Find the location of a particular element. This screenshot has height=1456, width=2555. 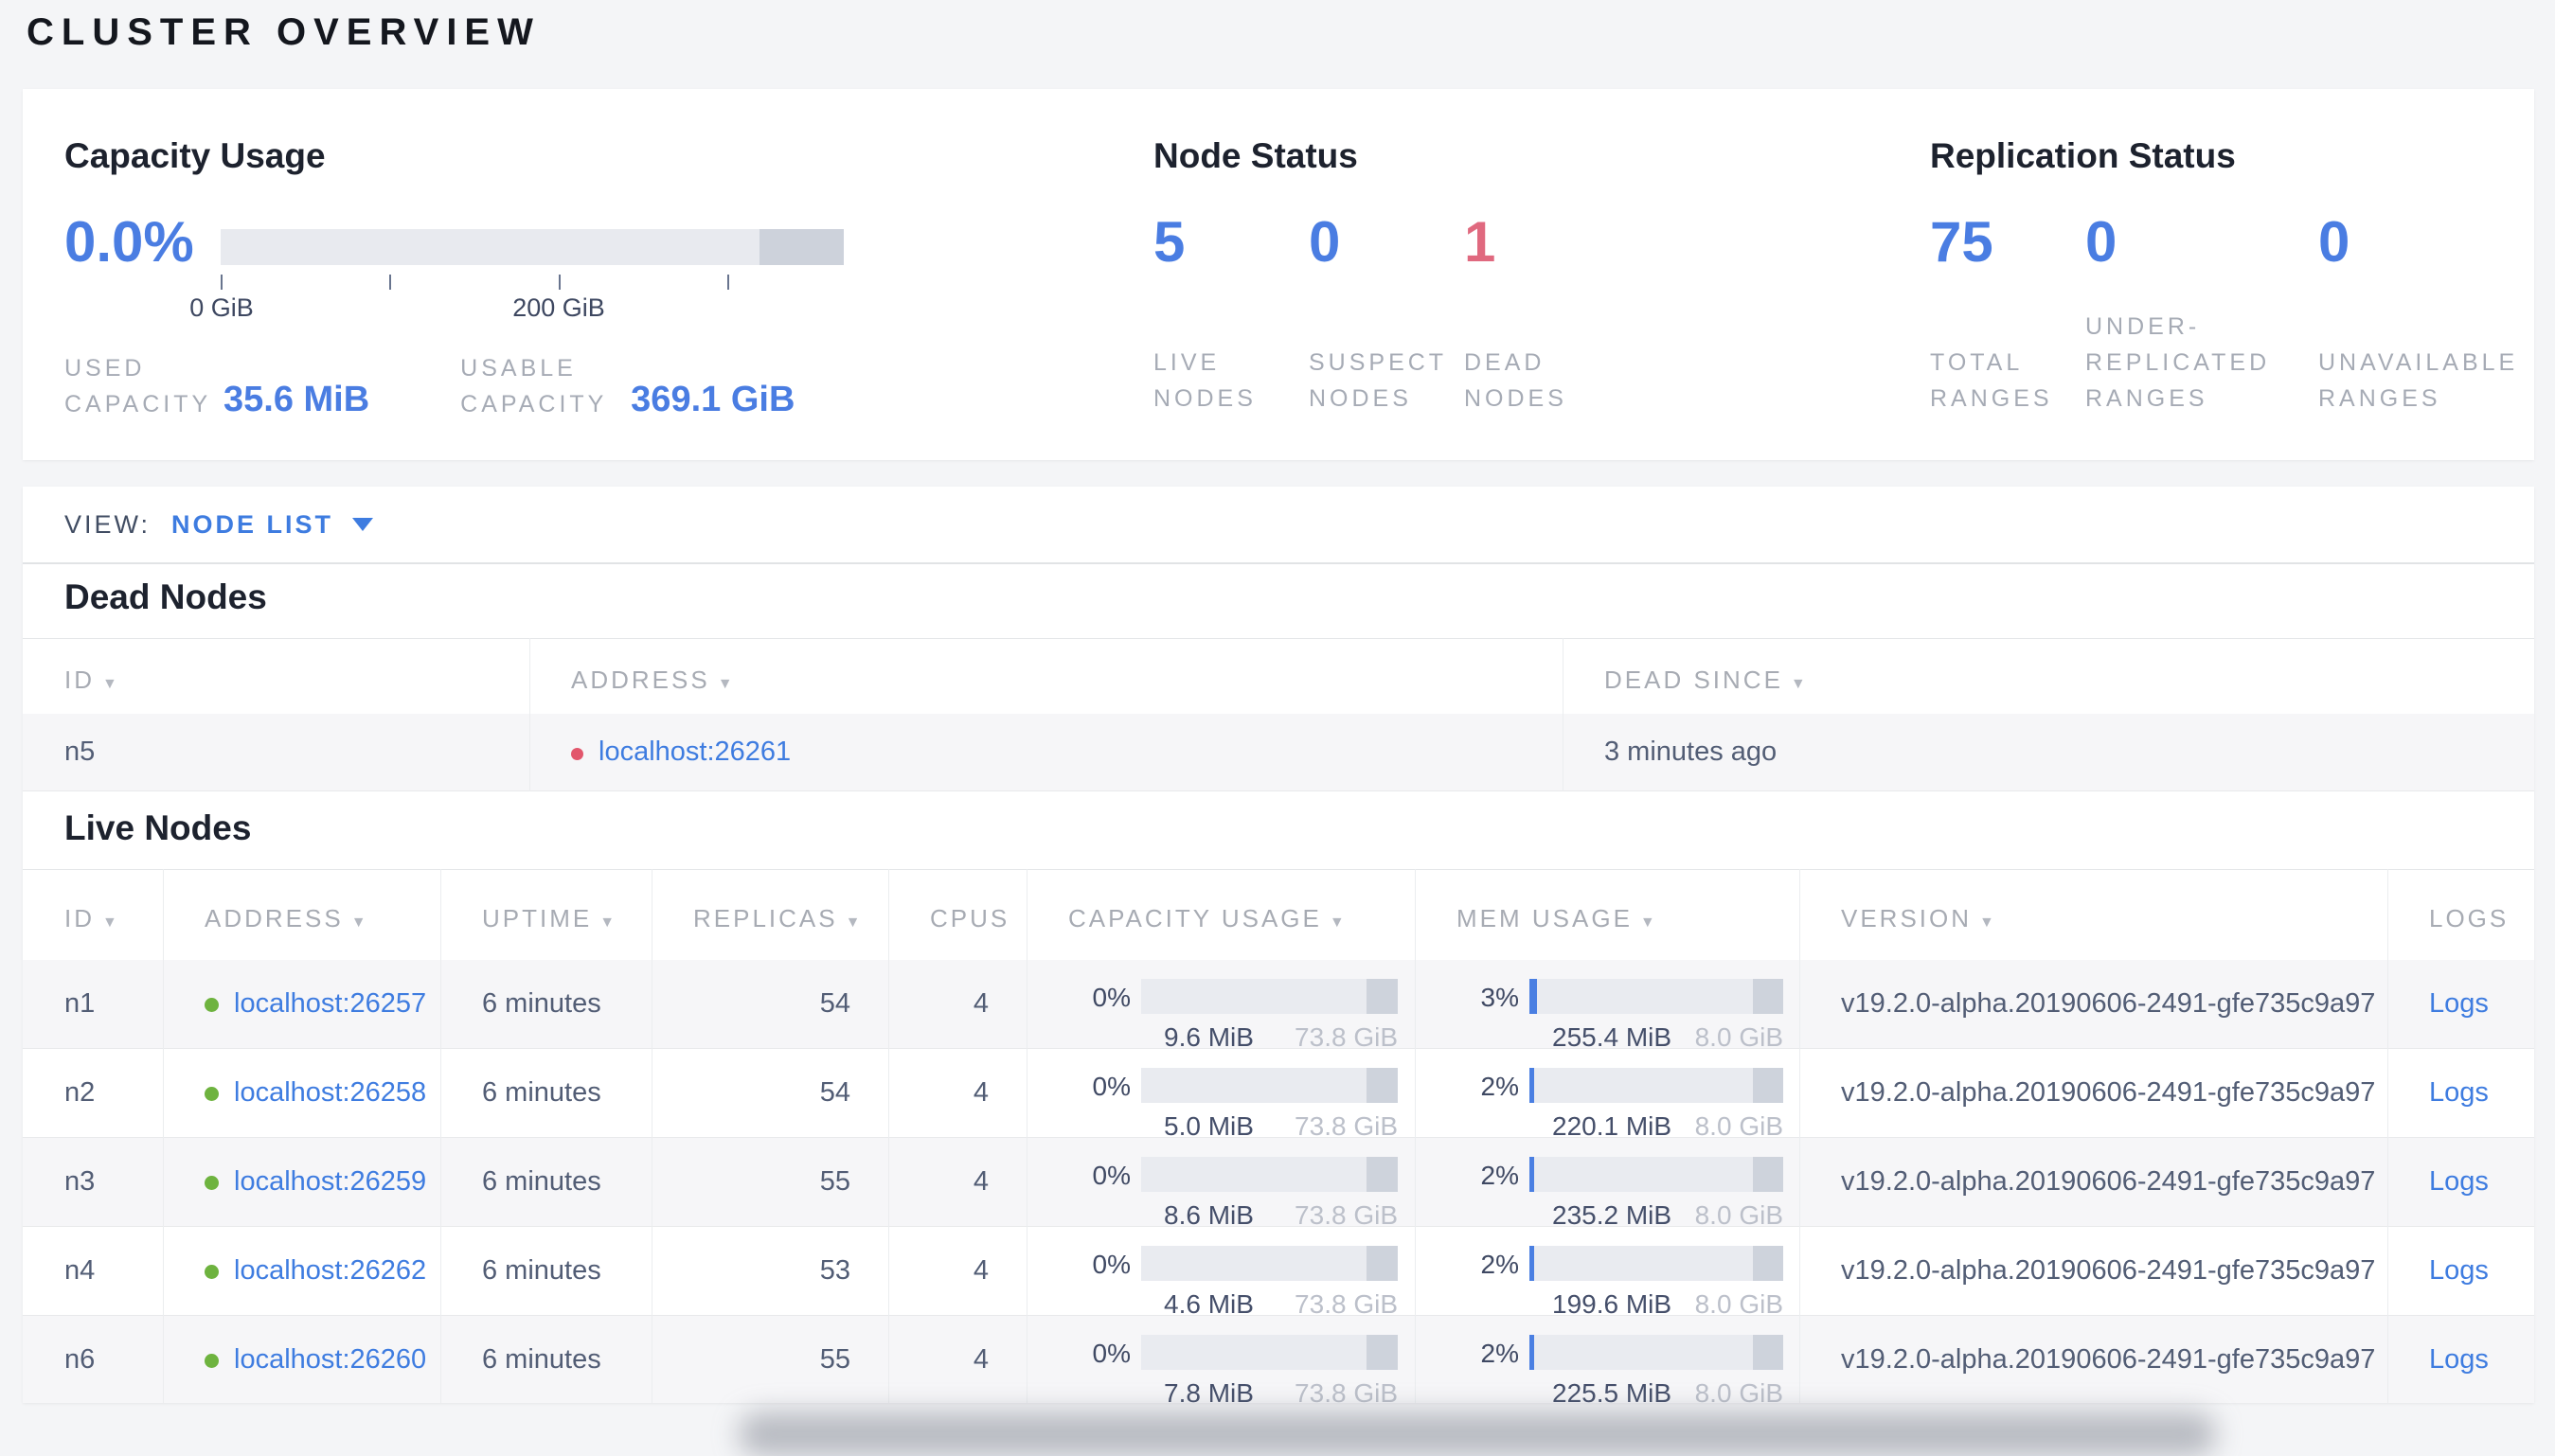

unavailable-ranges-count: 0 is located at coordinates (2334, 242).